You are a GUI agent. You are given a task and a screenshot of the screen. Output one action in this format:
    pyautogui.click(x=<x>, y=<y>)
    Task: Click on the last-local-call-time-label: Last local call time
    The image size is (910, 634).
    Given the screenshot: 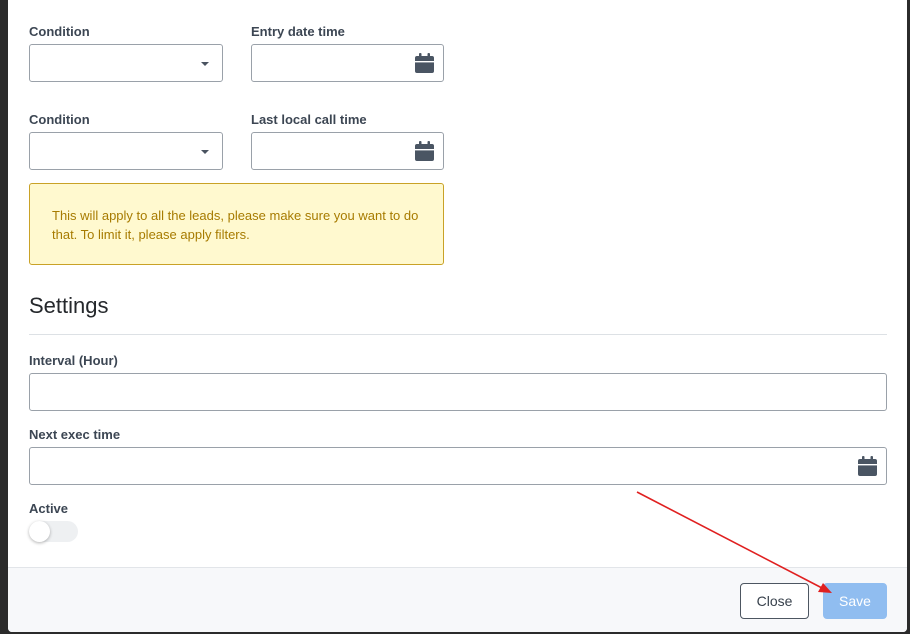 What is the action you would take?
    pyautogui.click(x=309, y=119)
    